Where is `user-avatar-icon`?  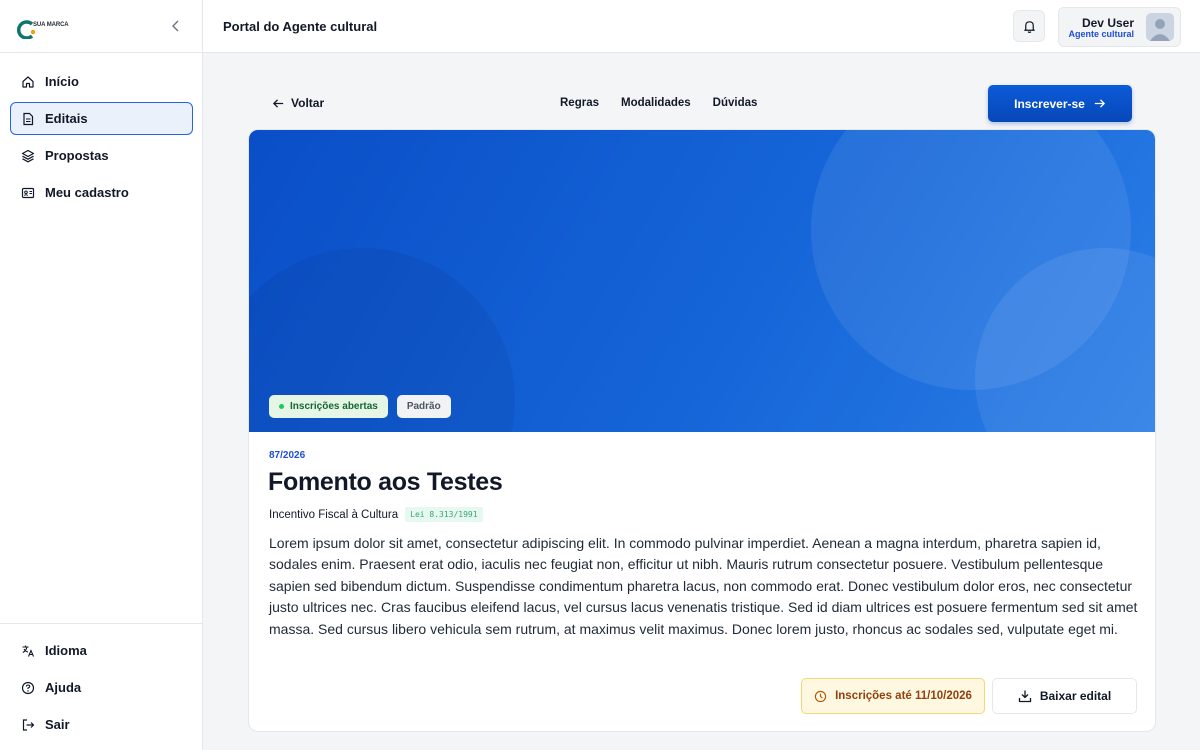 user-avatar-icon is located at coordinates (1160, 30).